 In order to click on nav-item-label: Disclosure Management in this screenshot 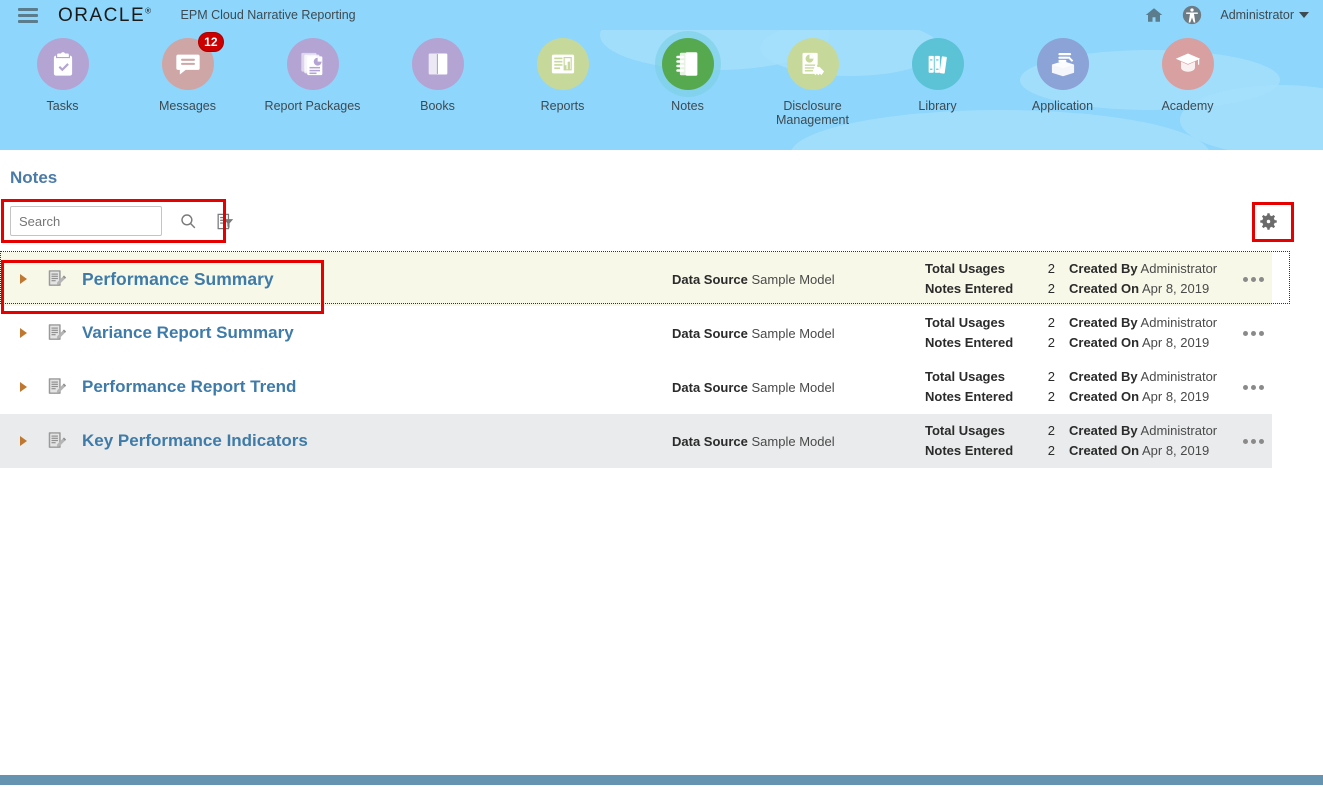, I will do `click(812, 113)`.